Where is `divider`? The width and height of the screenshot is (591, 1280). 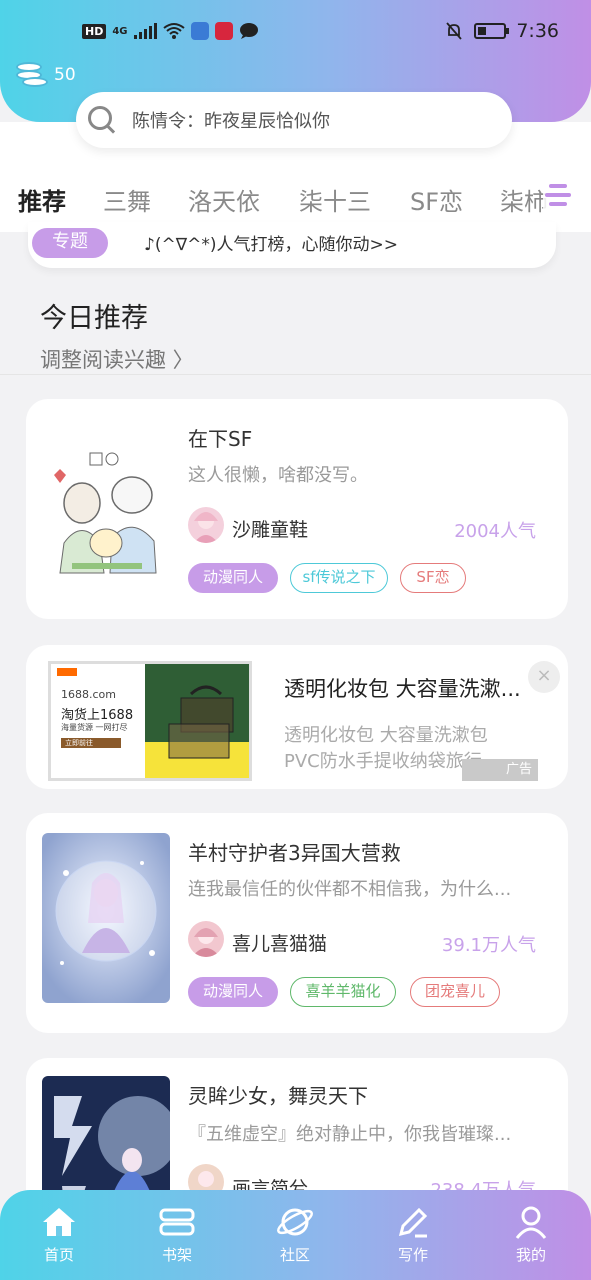 divider is located at coordinates (295, 374).